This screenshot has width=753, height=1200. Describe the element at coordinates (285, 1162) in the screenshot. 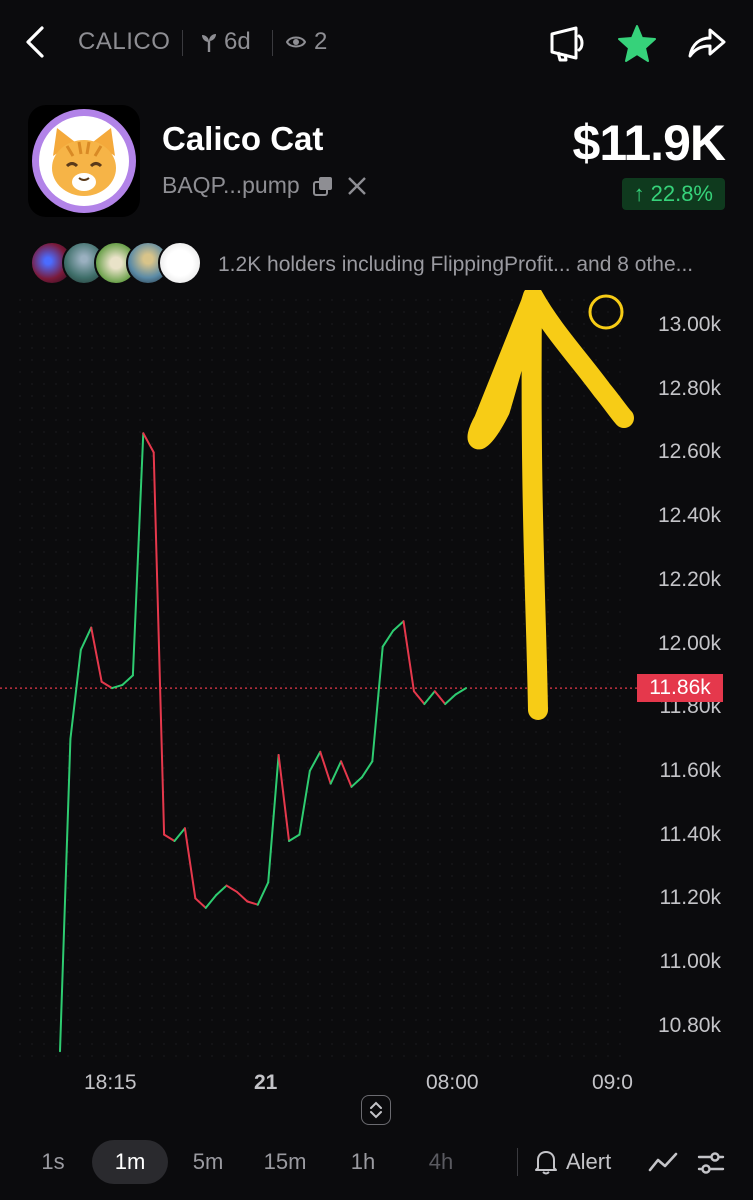

I see `interval-15m: 15m` at that location.